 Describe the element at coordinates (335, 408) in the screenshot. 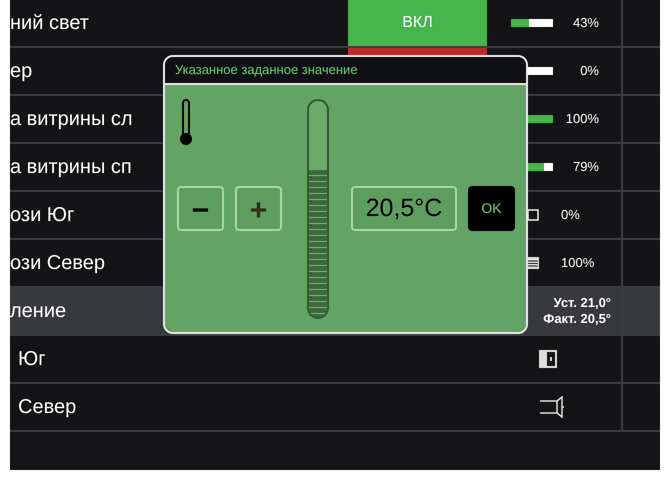

I see `table-row: Север` at that location.